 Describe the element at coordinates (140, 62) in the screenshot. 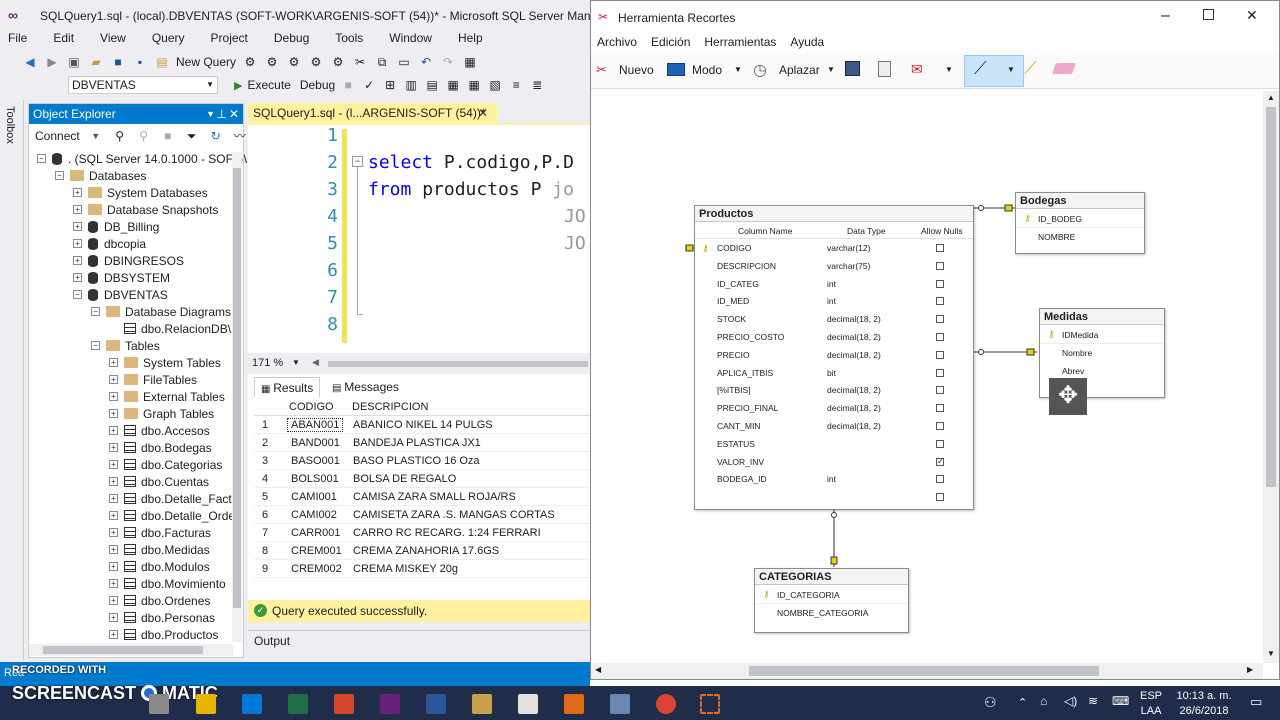

I see `save-all-icon: ▪` at that location.